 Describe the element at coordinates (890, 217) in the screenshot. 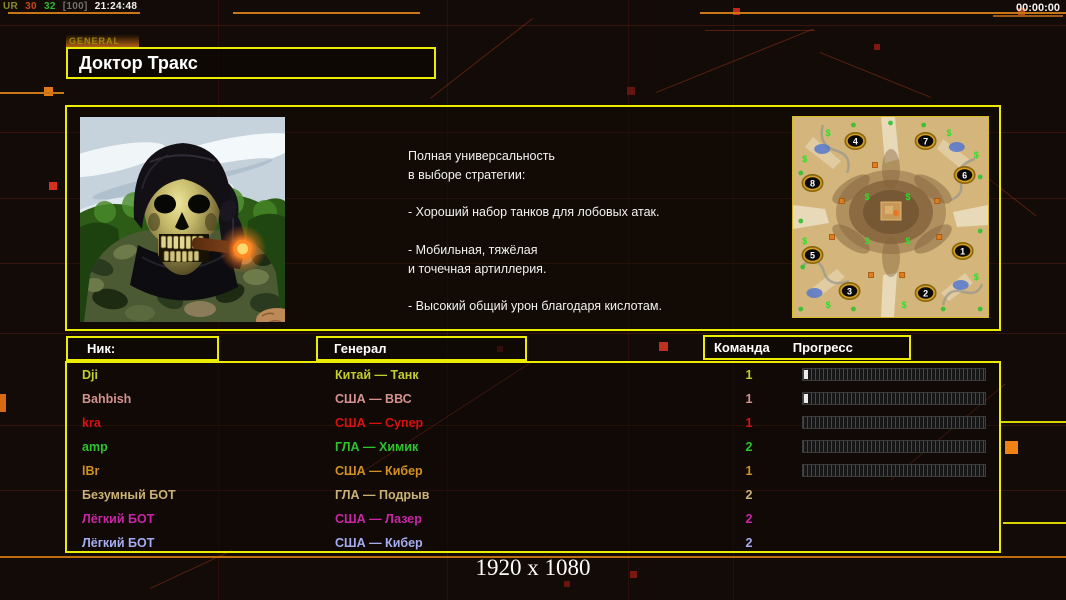

I see `map-preview: $ $ $ $ $ $ $ $ $ $ $ $1 2 3 4 5 6 7 8` at that location.